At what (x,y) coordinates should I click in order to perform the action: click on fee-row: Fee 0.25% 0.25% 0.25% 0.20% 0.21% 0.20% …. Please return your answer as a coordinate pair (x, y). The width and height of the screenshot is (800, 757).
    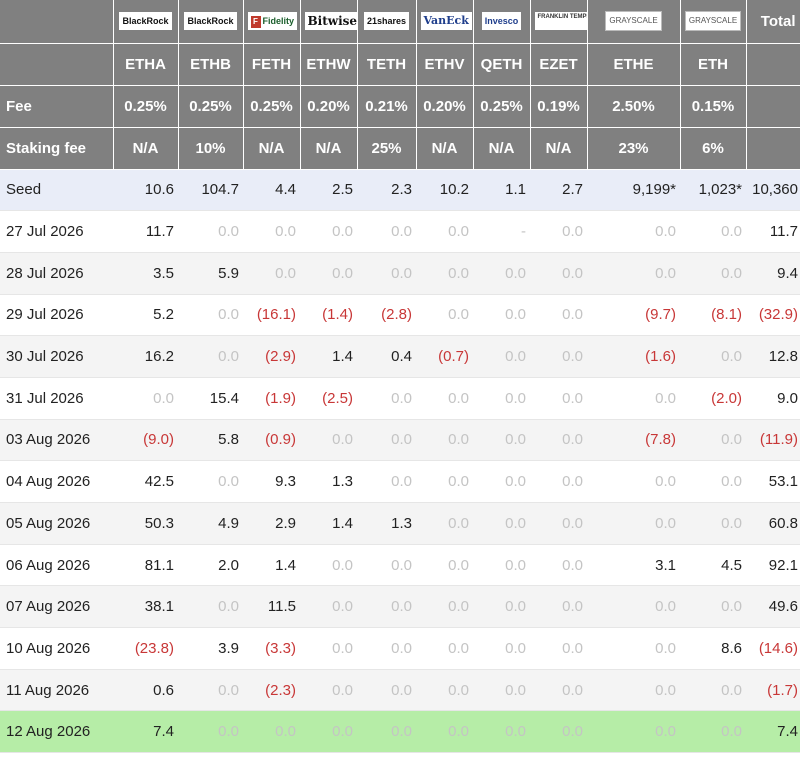
    Looking at the image, I should click on (400, 106).